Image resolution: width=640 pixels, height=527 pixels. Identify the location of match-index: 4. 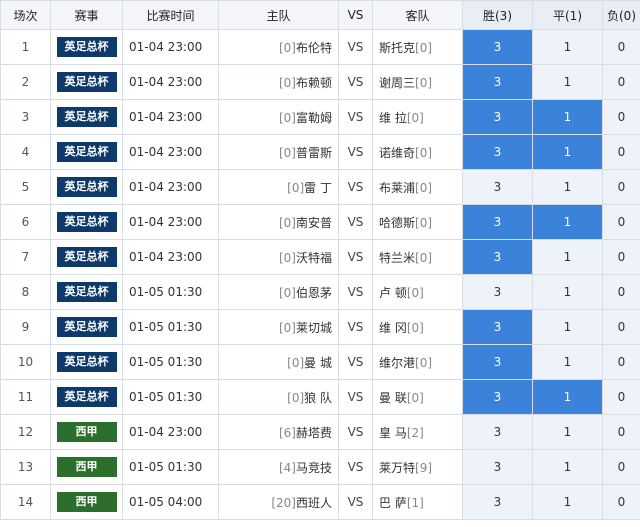
(25, 152).